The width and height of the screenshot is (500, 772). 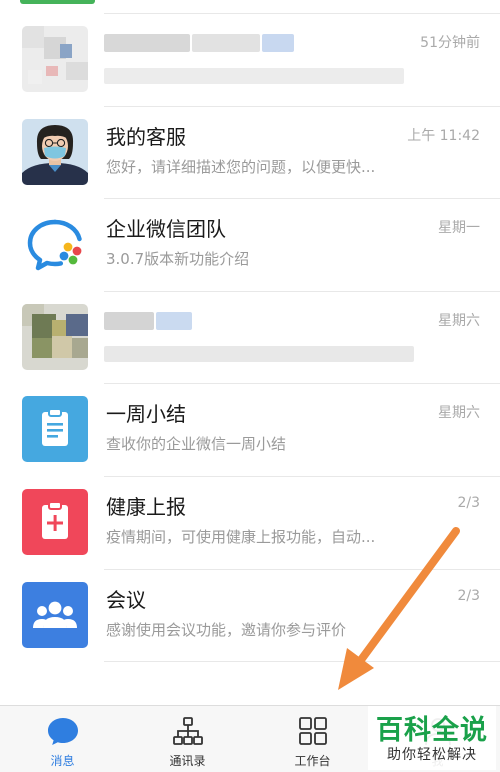 What do you see at coordinates (187, 731) in the screenshot?
I see `org-chart-icon` at bounding box center [187, 731].